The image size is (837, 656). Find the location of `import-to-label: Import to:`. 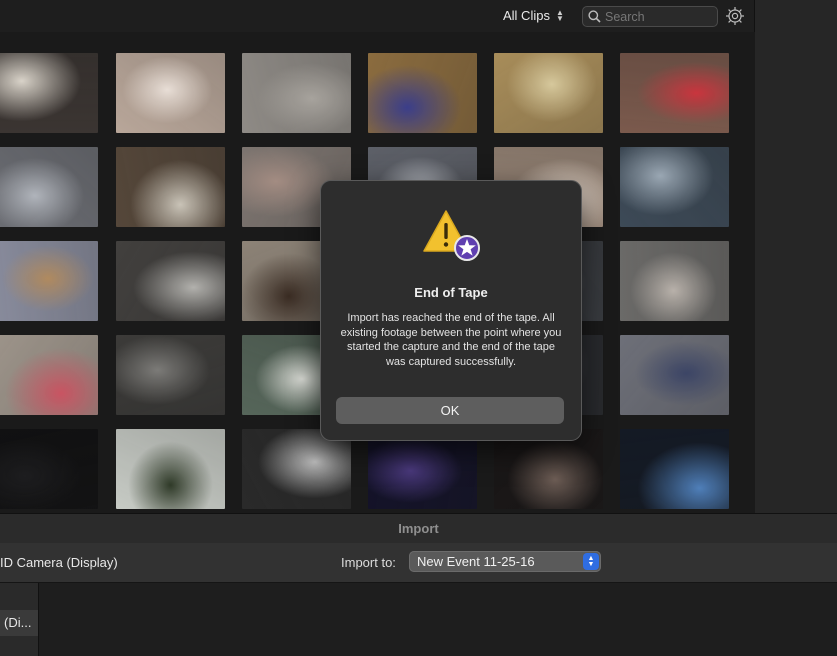

import-to-label: Import to: is located at coordinates (368, 562).